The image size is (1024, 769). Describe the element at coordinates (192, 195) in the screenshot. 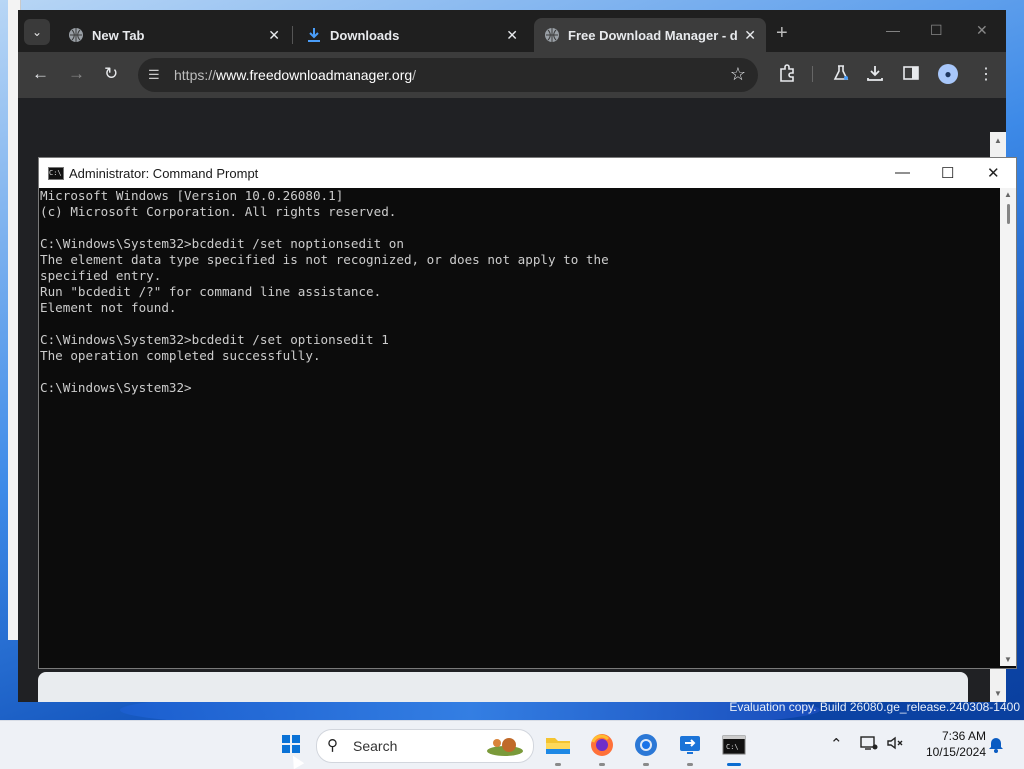

I see `console-line: Microsoft Windows [Version 10.0.26080.1]` at that location.